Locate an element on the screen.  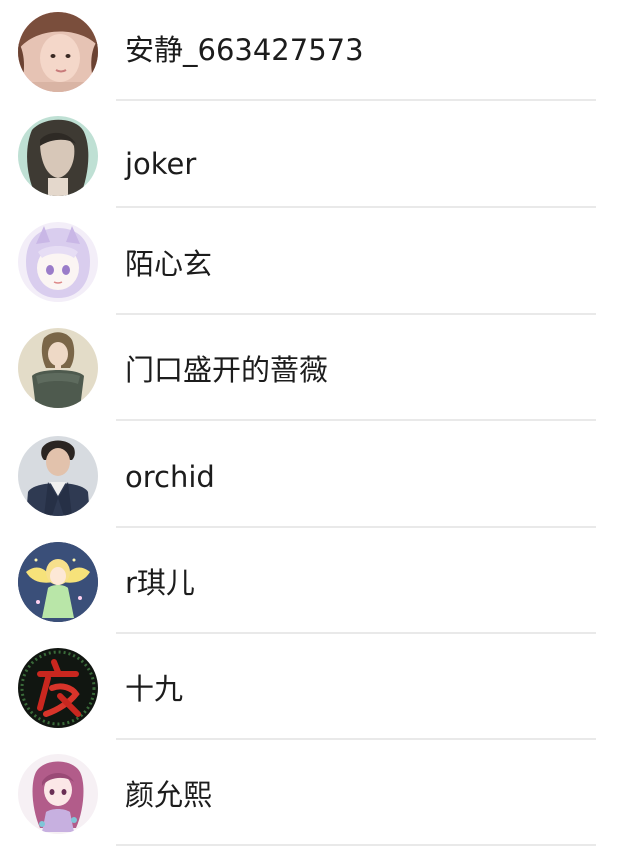
contact-name: 十九 is located at coordinates (154, 689).